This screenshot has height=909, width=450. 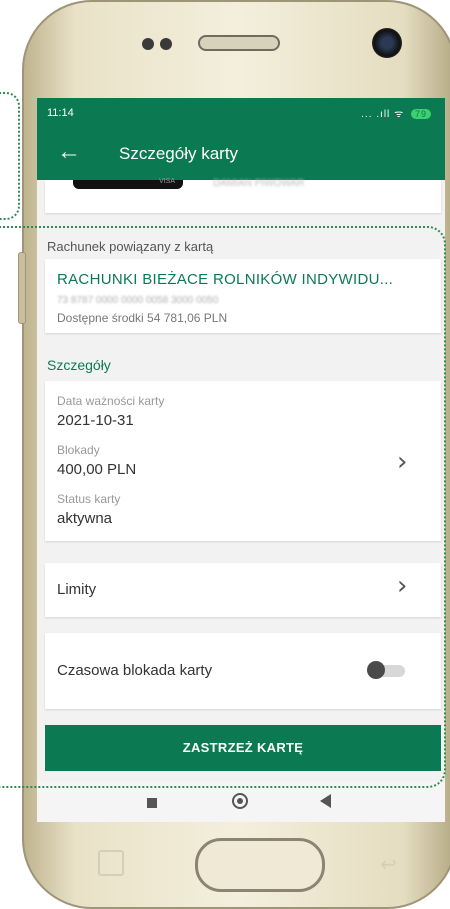 I want to click on home-icon, so click(x=240, y=801).